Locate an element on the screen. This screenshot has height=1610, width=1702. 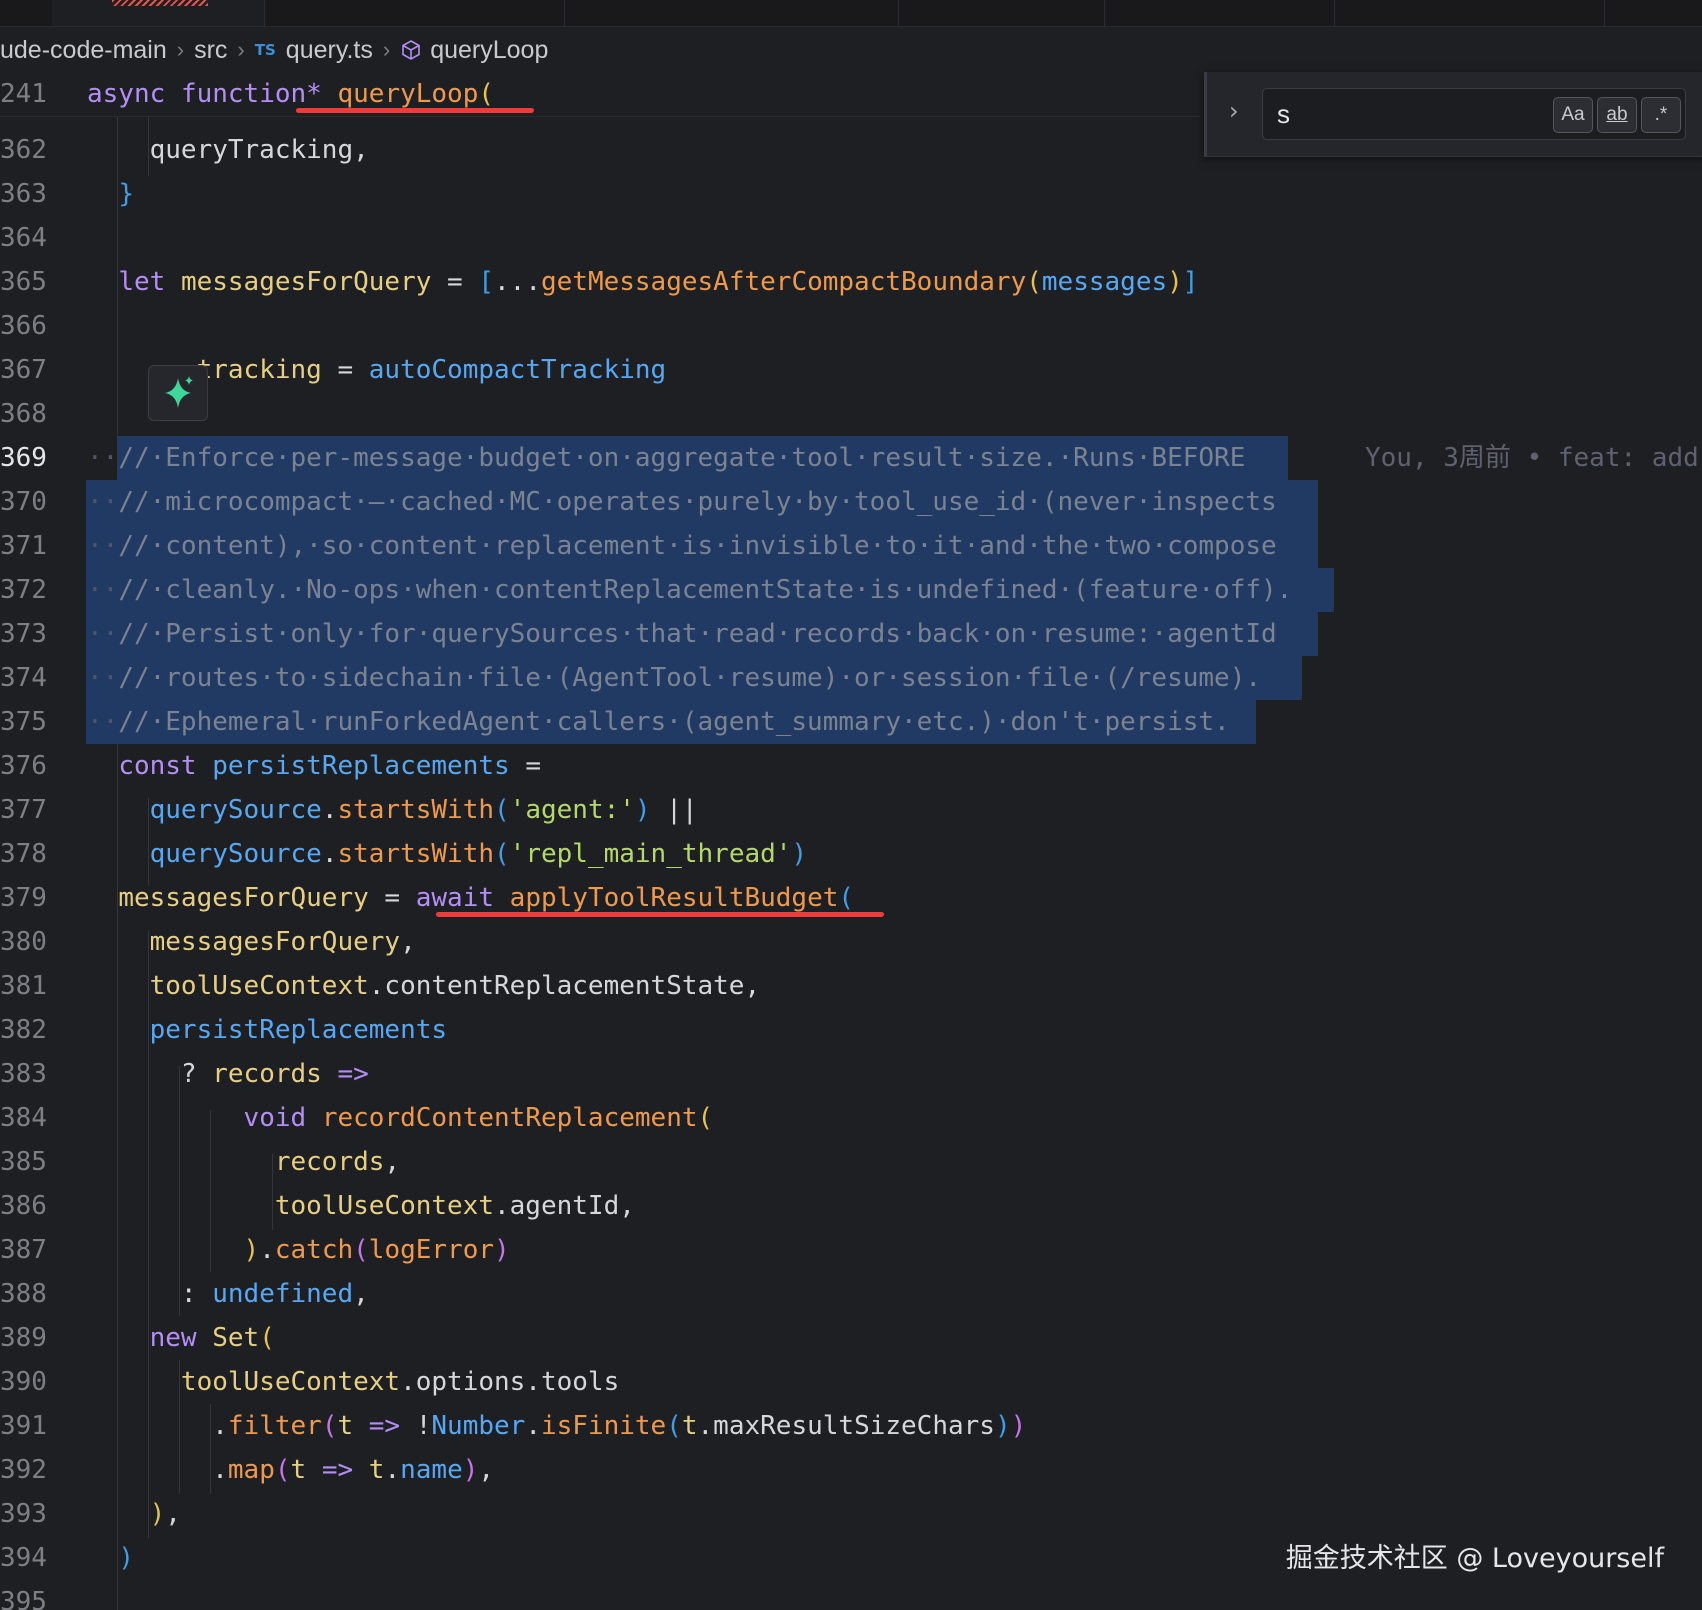
find-widget: › s Aa ab .* is located at coordinates (1453, 114).